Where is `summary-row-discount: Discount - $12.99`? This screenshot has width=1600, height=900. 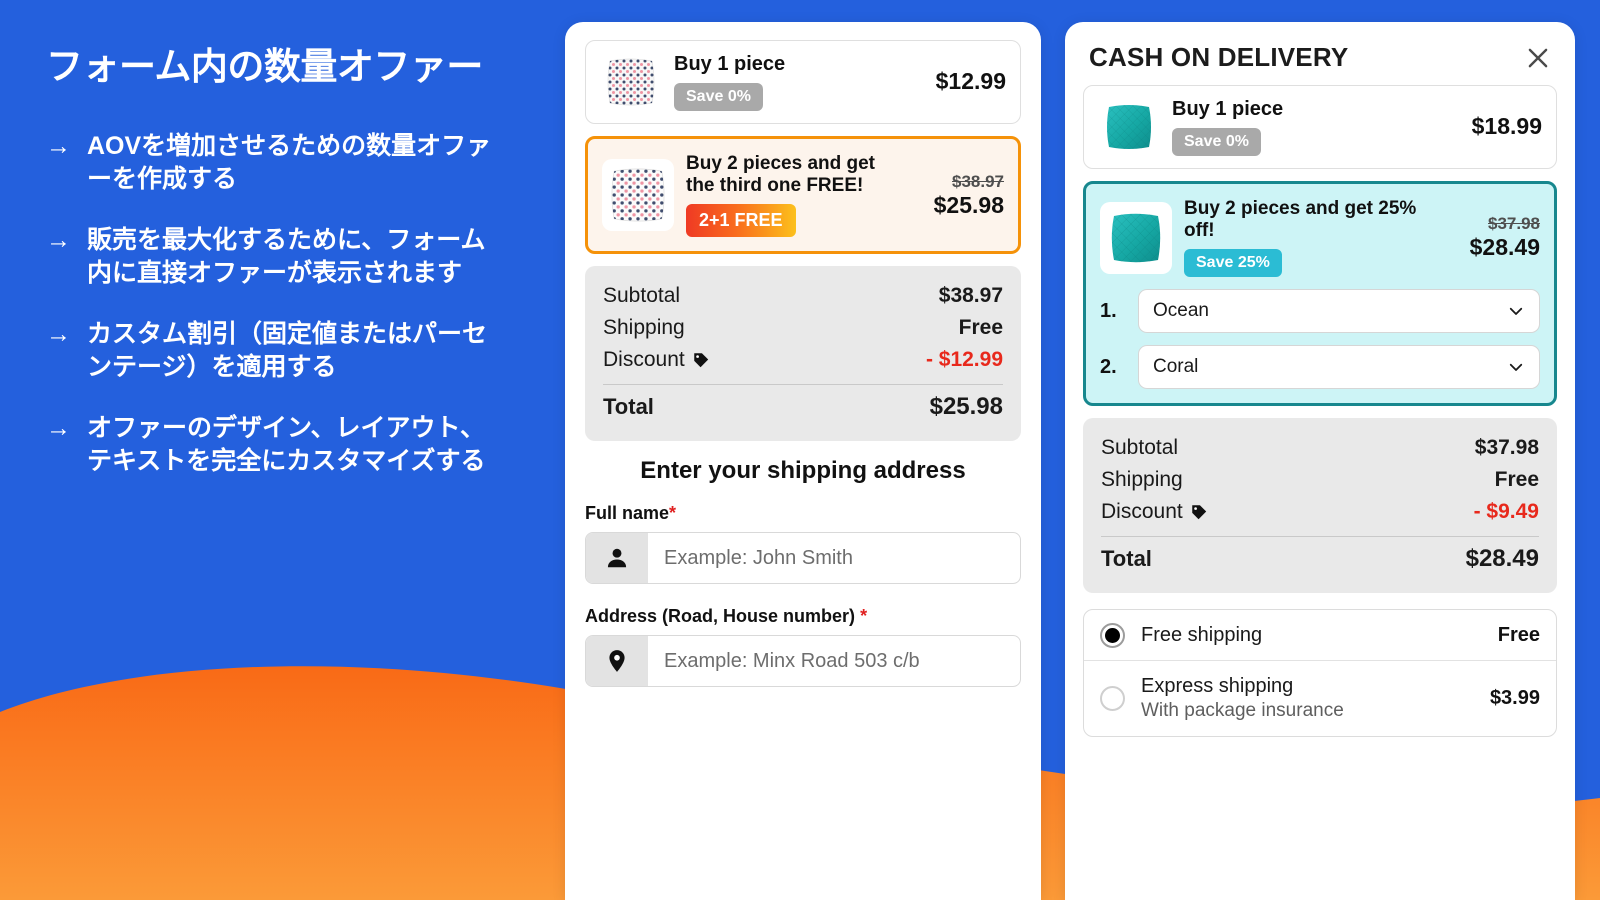
summary-row-discount: Discount - $12.99 is located at coordinates (803, 360).